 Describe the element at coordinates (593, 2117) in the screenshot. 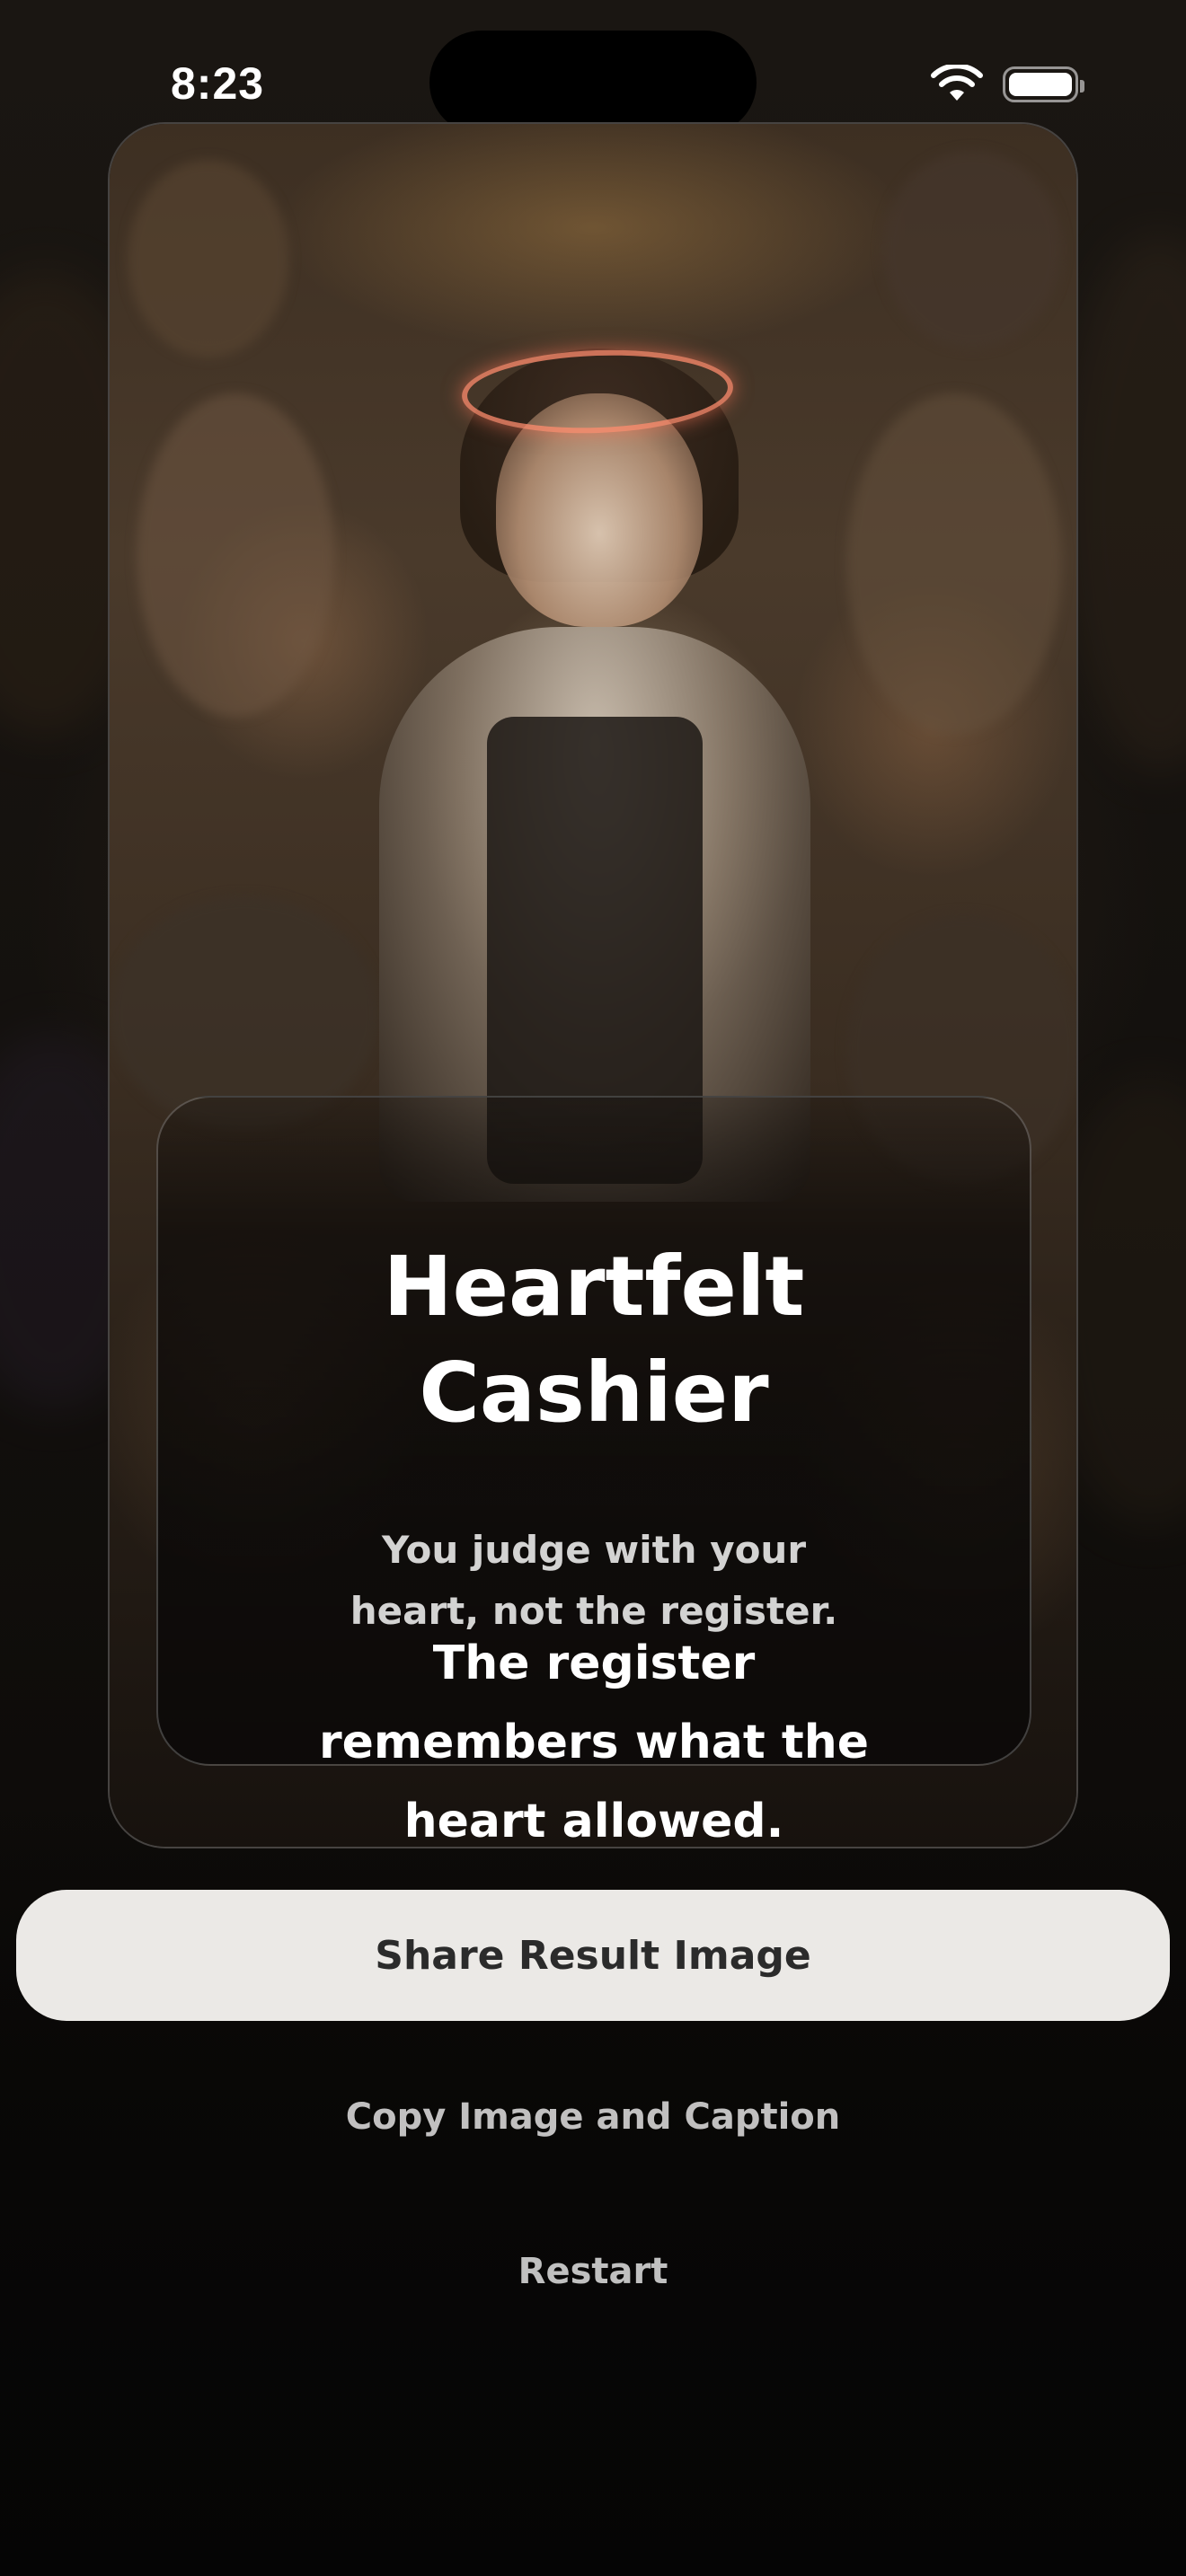

I see `copy-image-and-caption-button: Copy Image and Caption` at that location.